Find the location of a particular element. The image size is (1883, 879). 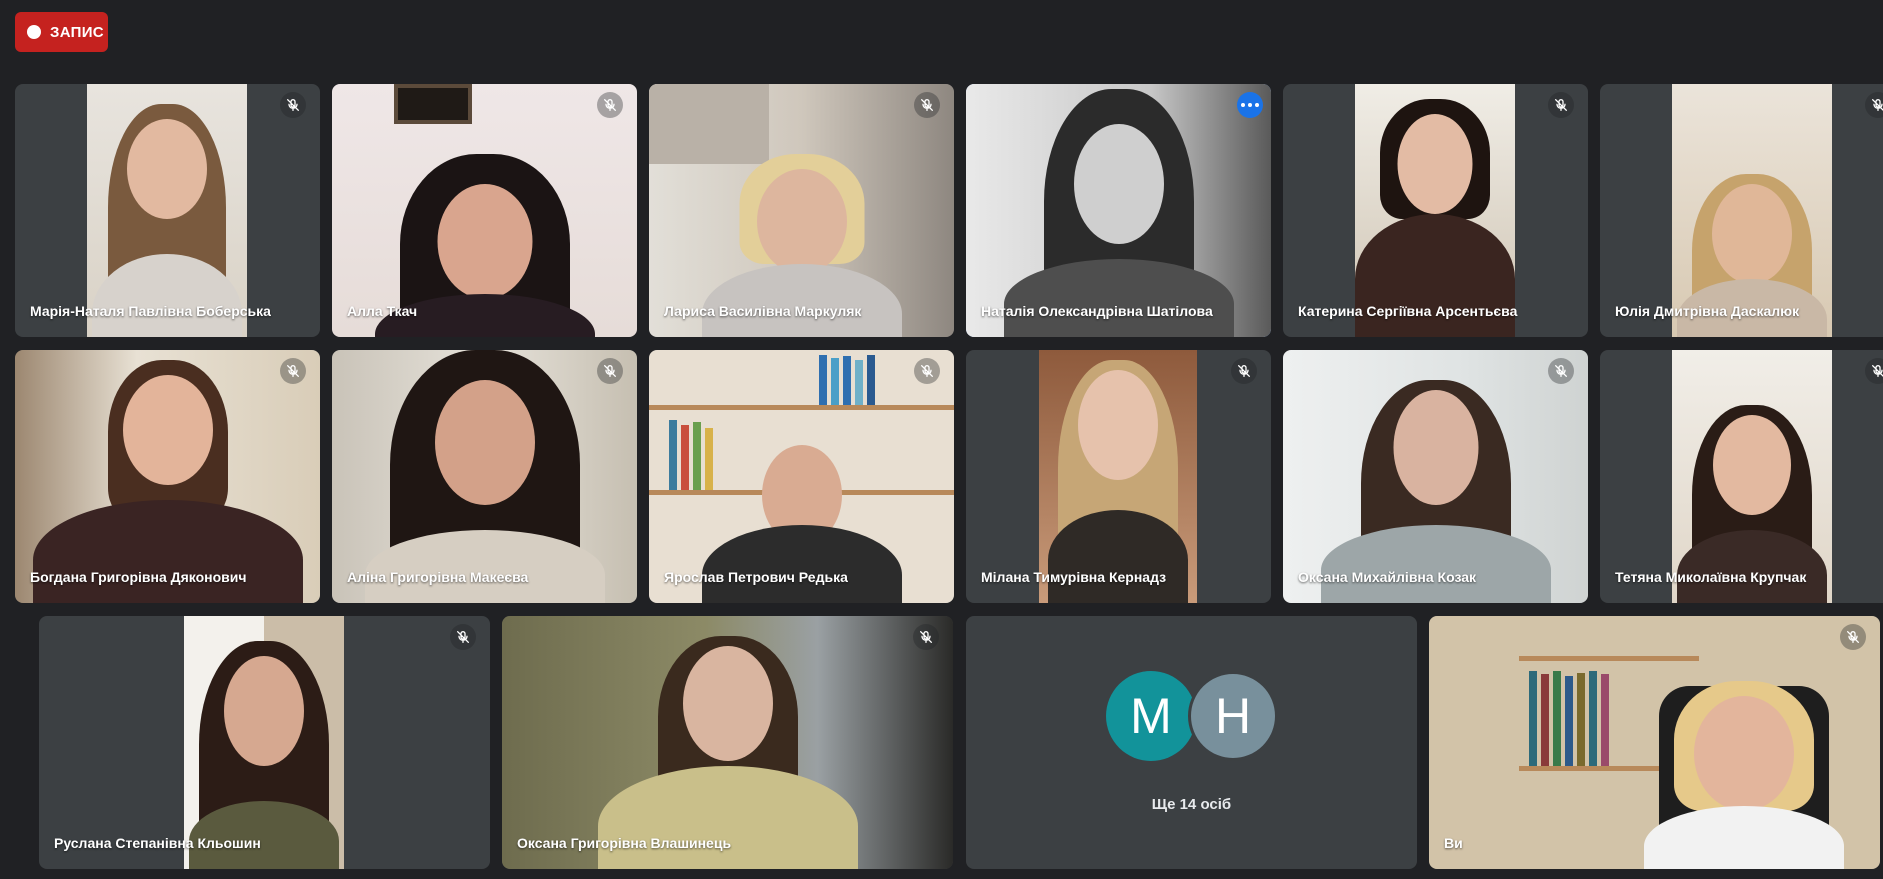

participant-name: Лариса Василівна Маркуляк is located at coordinates (763, 311).